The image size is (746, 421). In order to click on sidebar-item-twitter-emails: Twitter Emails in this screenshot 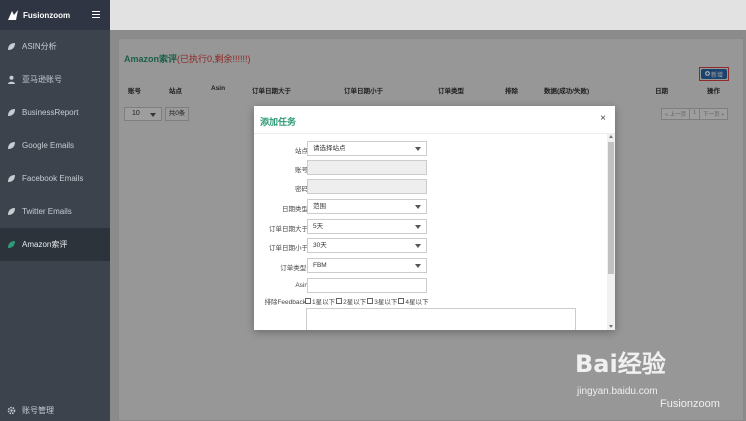, I will do `click(55, 211)`.